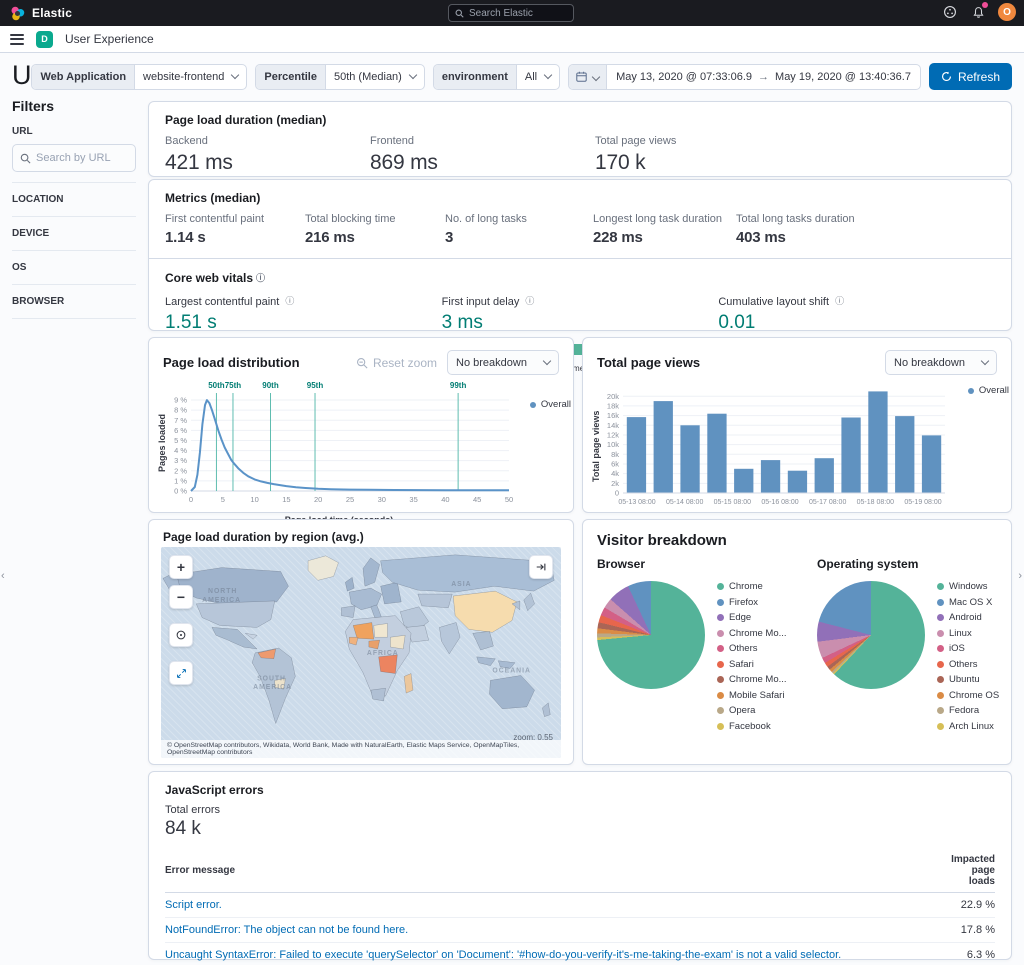 The width and height of the screenshot is (1024, 965). Describe the element at coordinates (732, 502) in the screenshot. I see `svg-text: 05-15 08:00` at that location.